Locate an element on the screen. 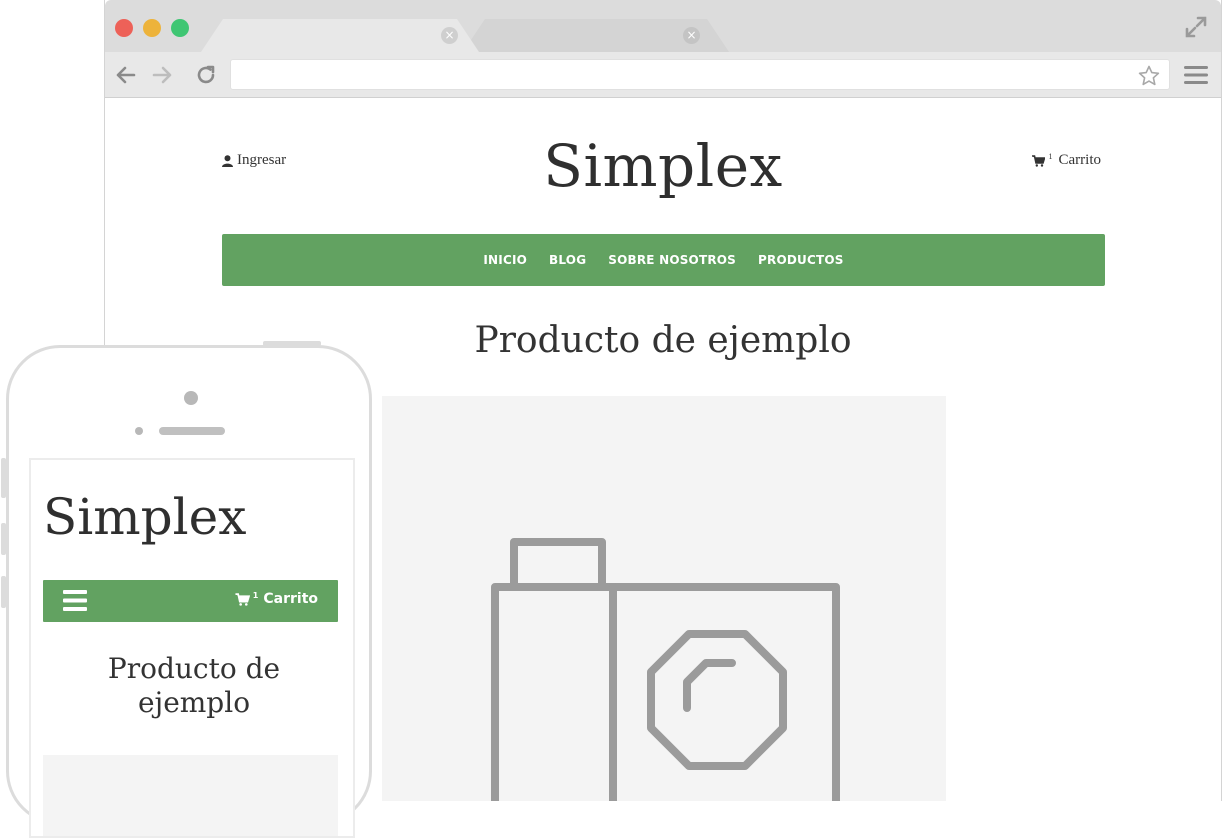 Image resolution: width=1224 pixels, height=838 pixels. address-bar is located at coordinates (700, 74).